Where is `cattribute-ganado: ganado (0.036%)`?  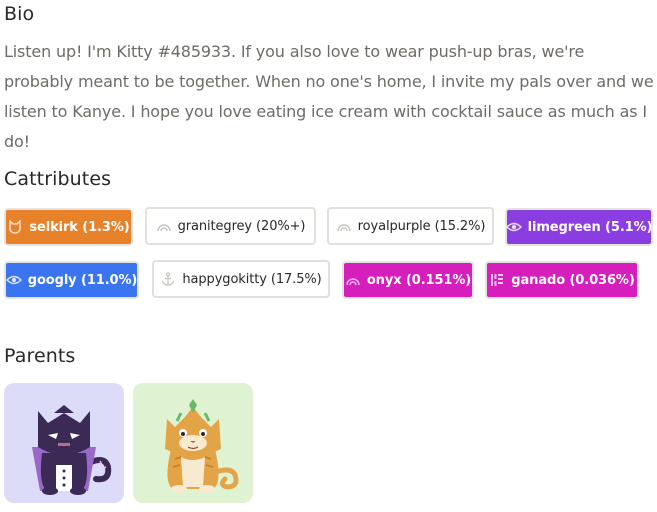 cattribute-ganado: ganado (0.036%) is located at coordinates (562, 280).